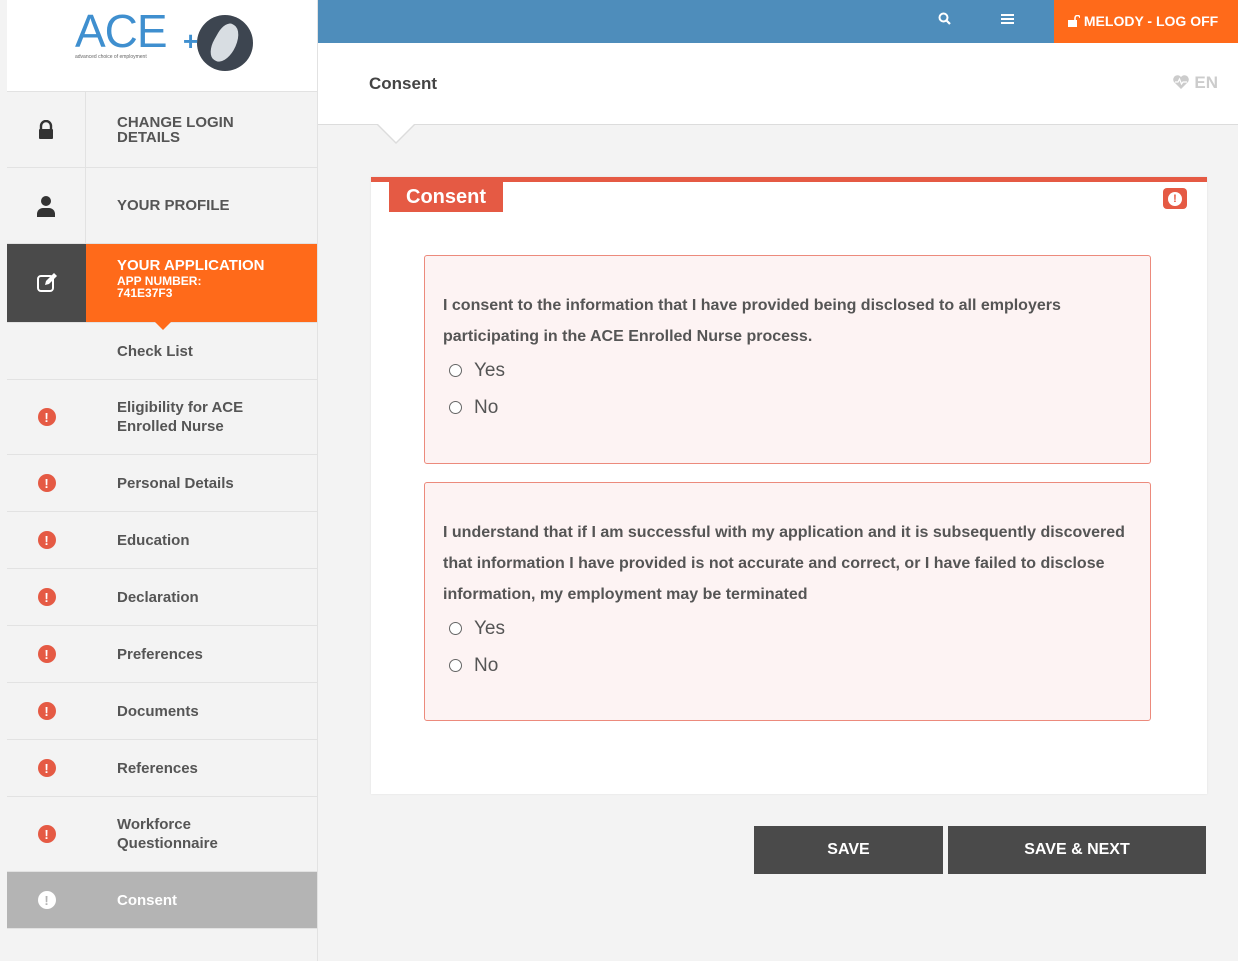  Describe the element at coordinates (944, 20) in the screenshot. I see `search-icon` at that location.